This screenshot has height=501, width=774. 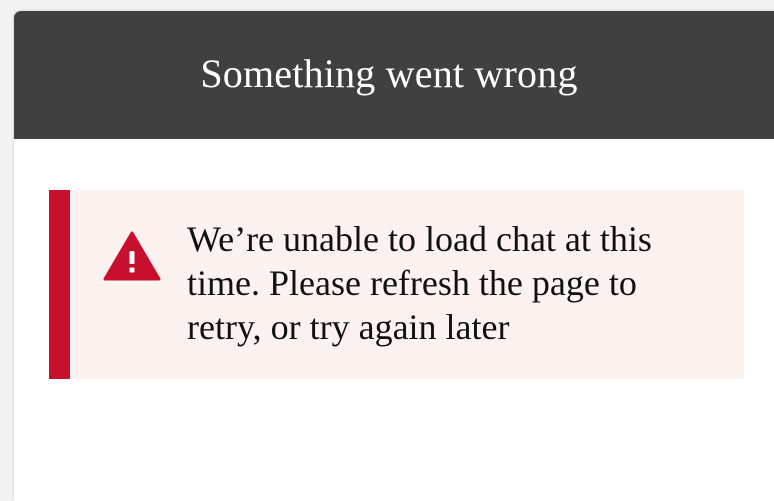 What do you see at coordinates (132, 256) in the screenshot?
I see `warning-triangle-icon` at bounding box center [132, 256].